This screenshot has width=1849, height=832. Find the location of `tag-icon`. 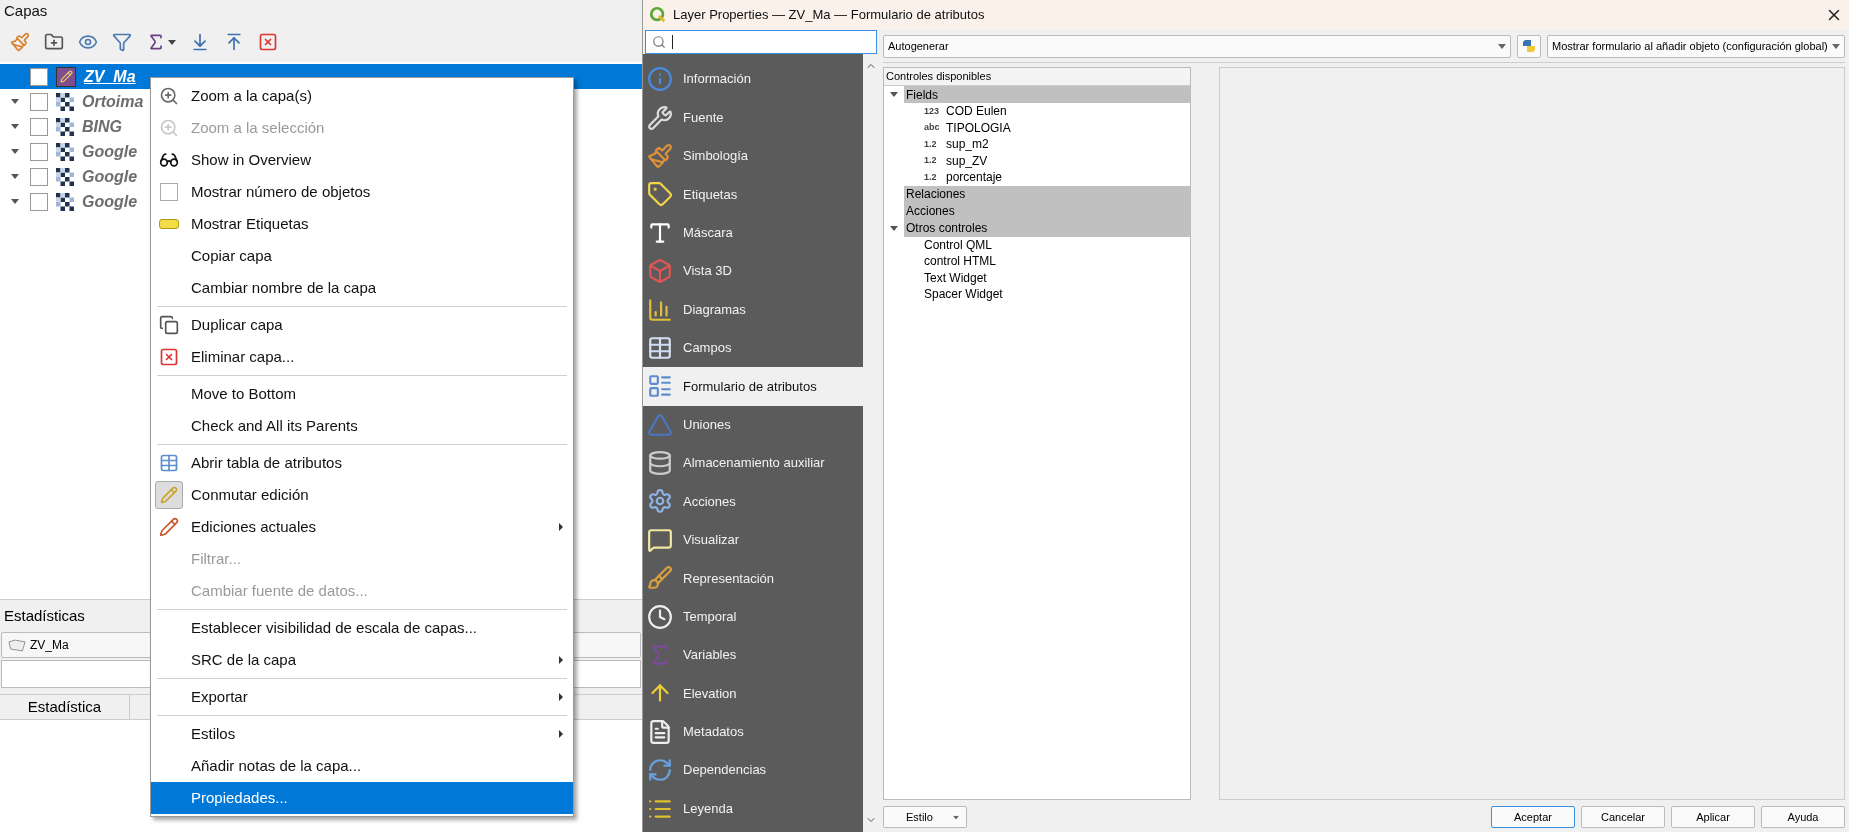

tag-icon is located at coordinates (660, 194).